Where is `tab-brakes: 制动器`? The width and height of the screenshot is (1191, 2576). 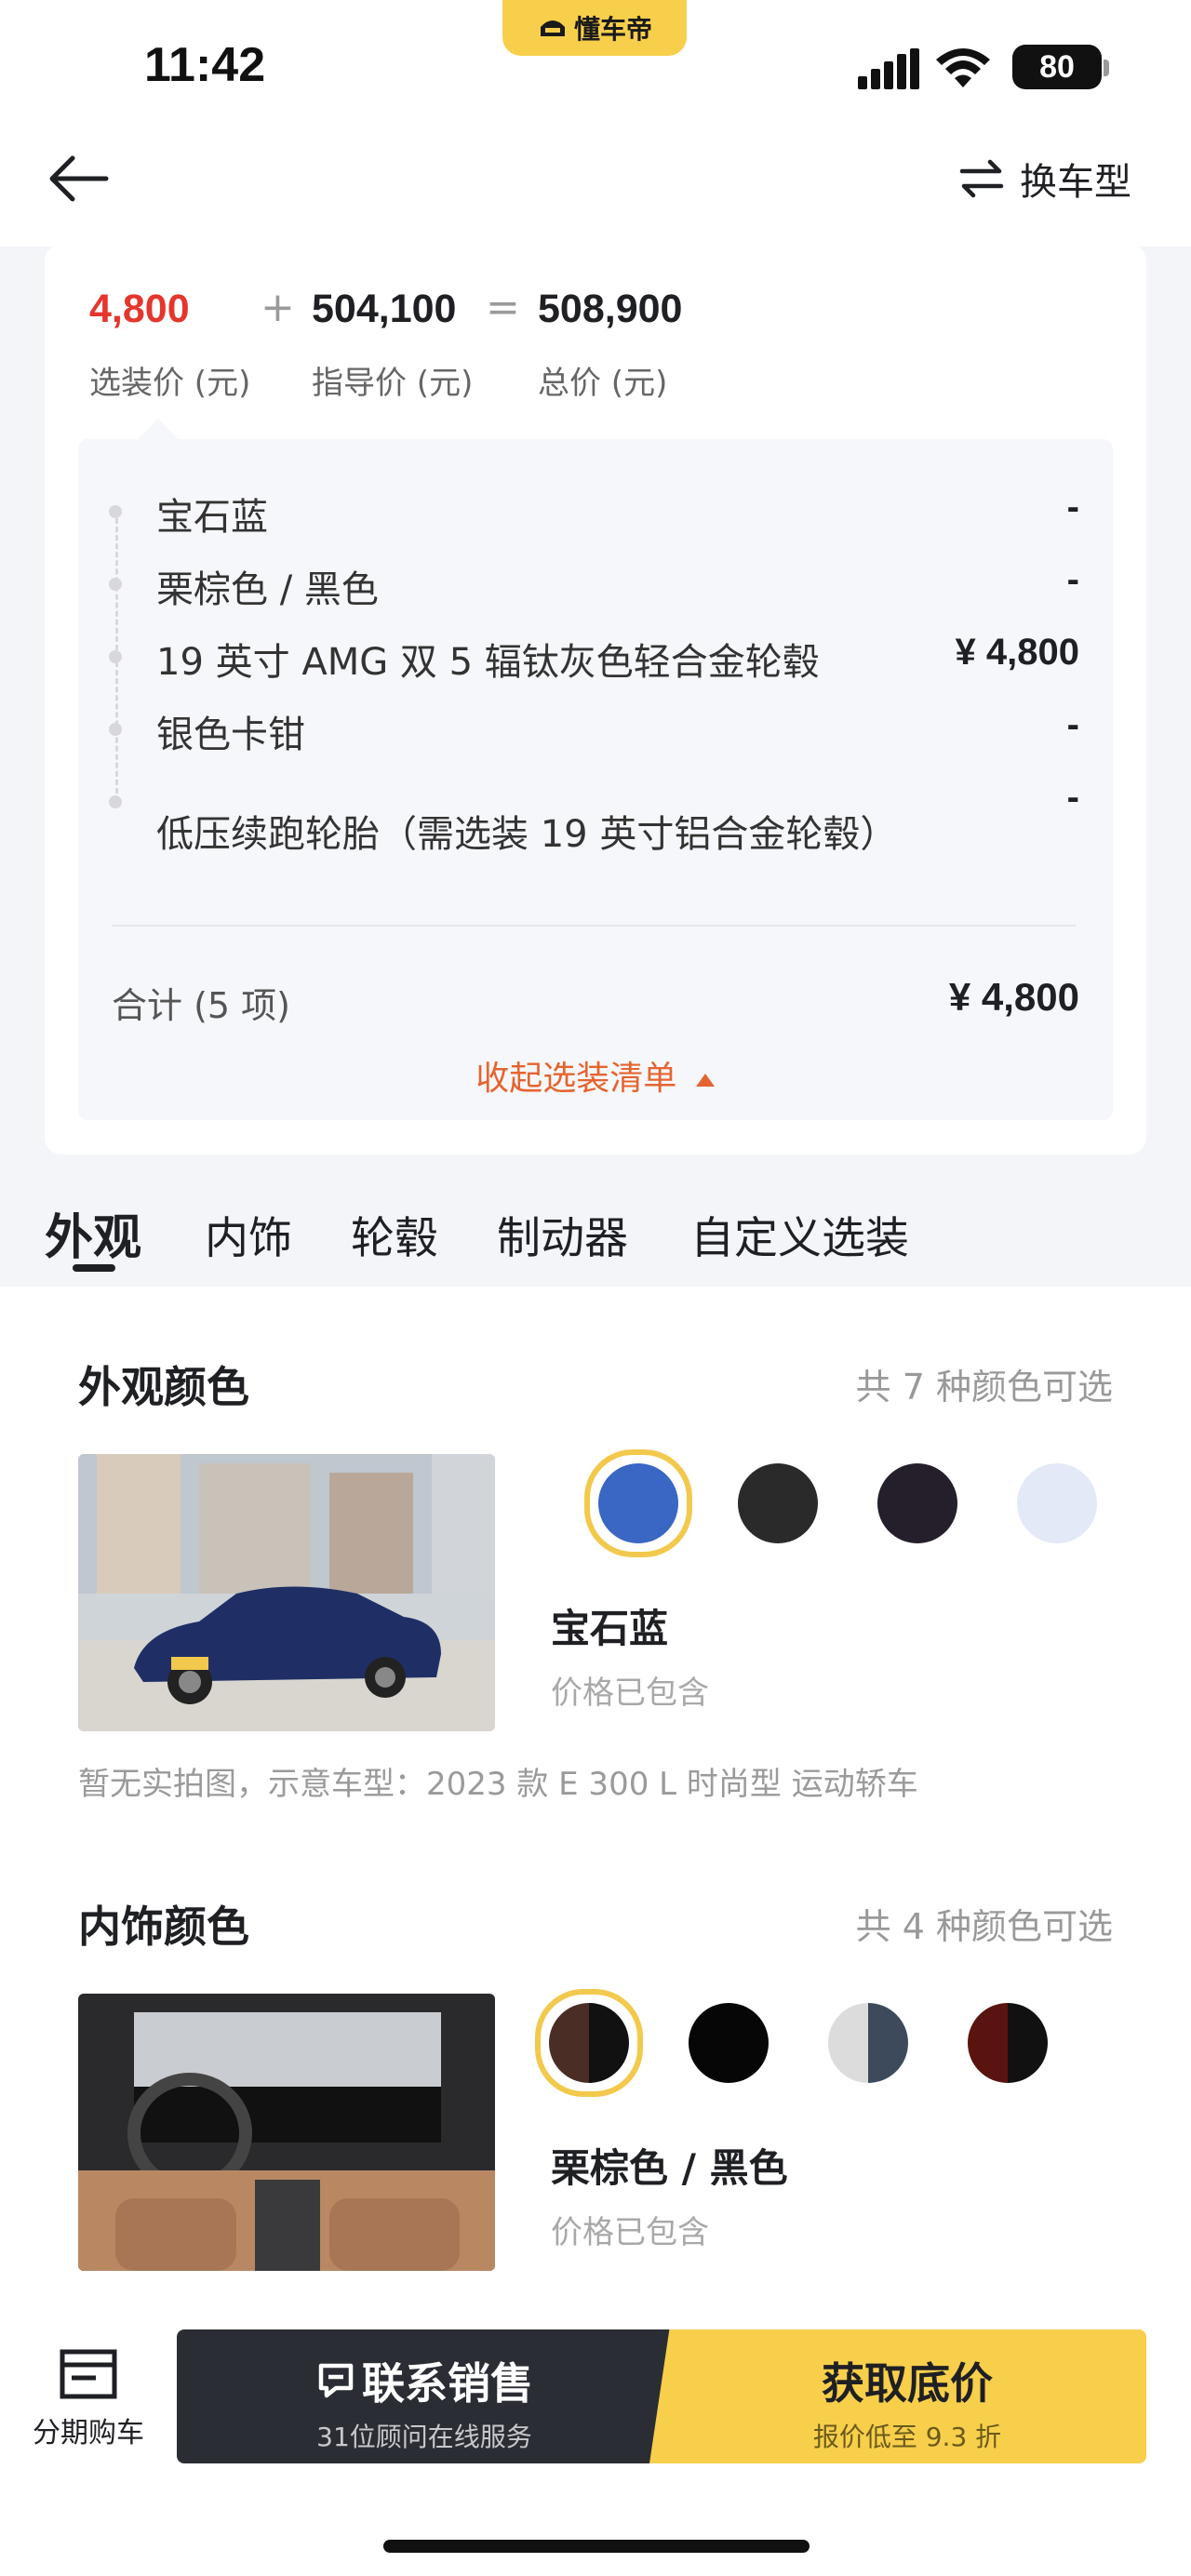
tab-brakes: 制动器 is located at coordinates (562, 1234).